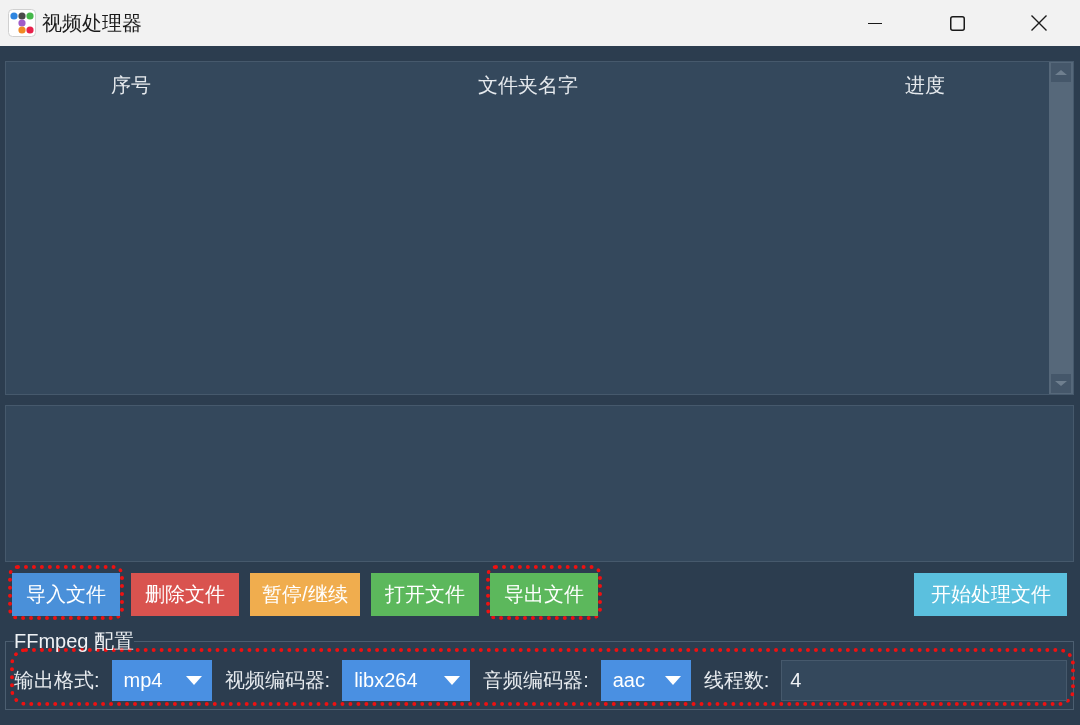  Describe the element at coordinates (1061, 72) in the screenshot. I see `scroll-up-icon` at that location.